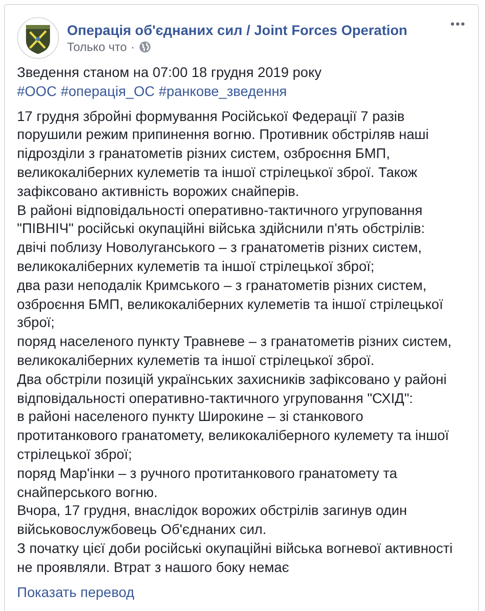 This screenshot has width=485, height=611. What do you see at coordinates (169, 72) in the screenshot?
I see `post-headline: Зведення станом на 07:00 18 грудня 2019 року` at bounding box center [169, 72].